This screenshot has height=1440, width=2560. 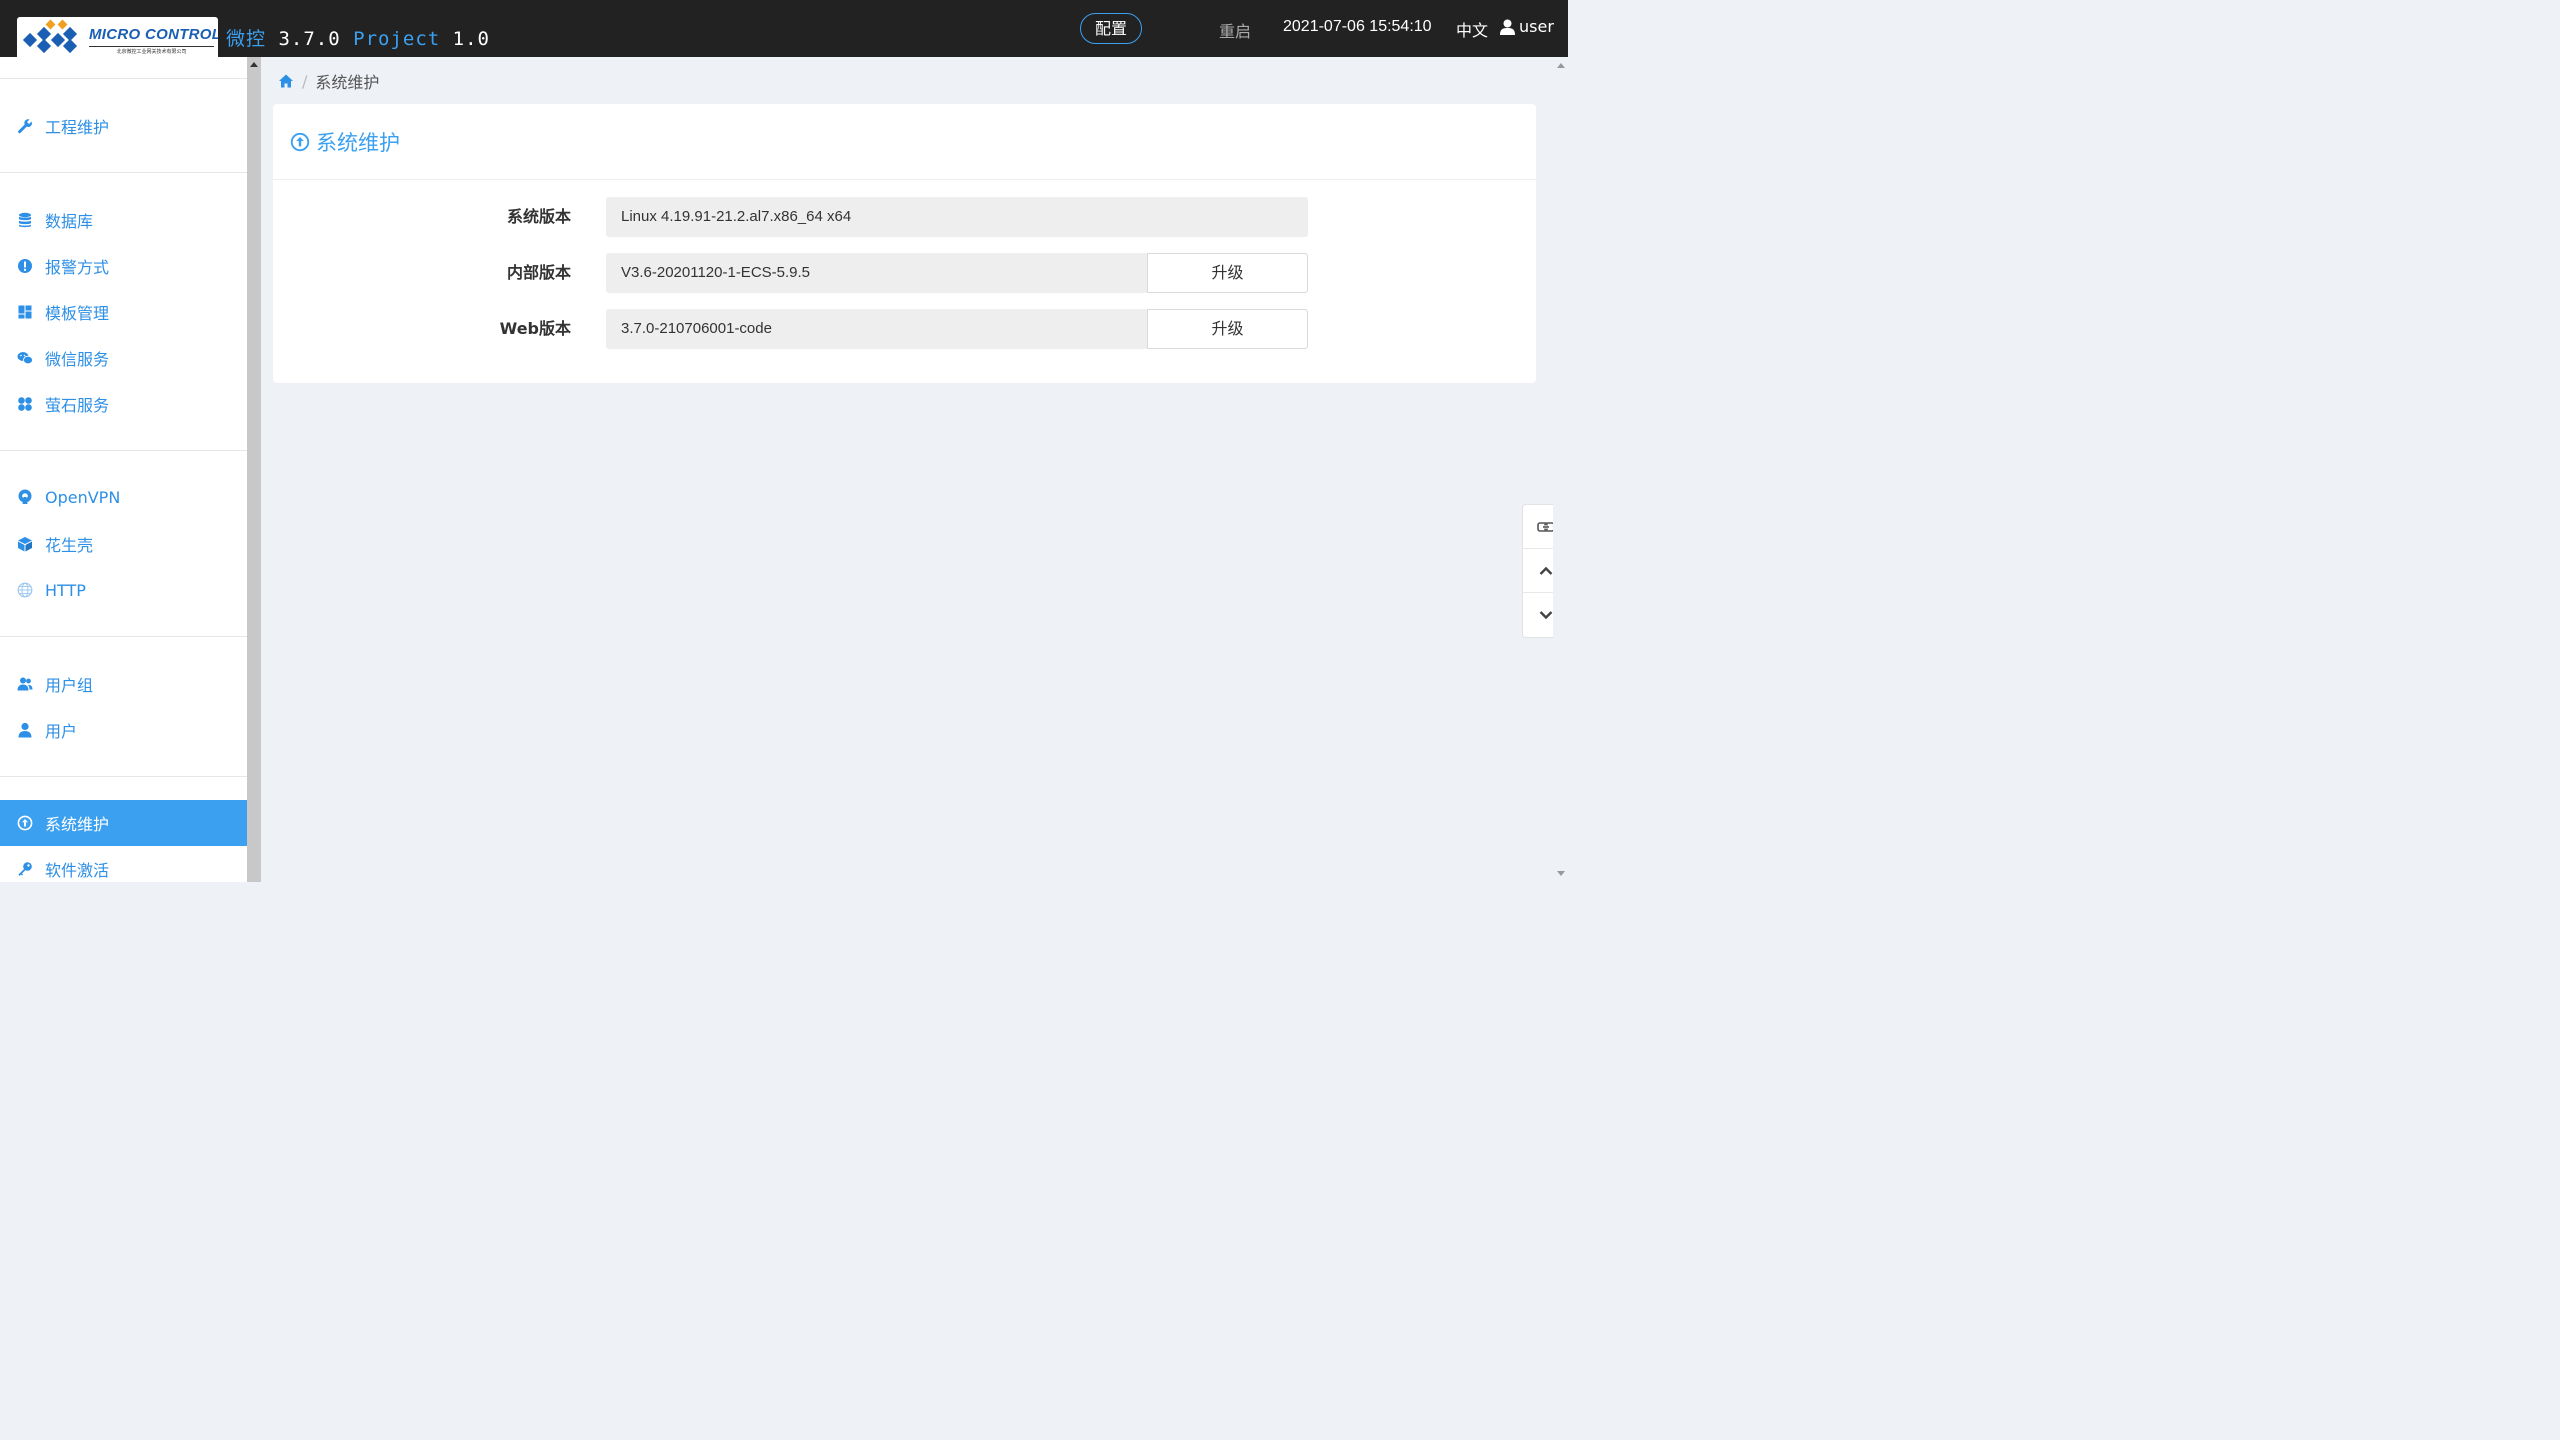 What do you see at coordinates (347, 82) in the screenshot?
I see `breadcrumb-current: 系统维护` at bounding box center [347, 82].